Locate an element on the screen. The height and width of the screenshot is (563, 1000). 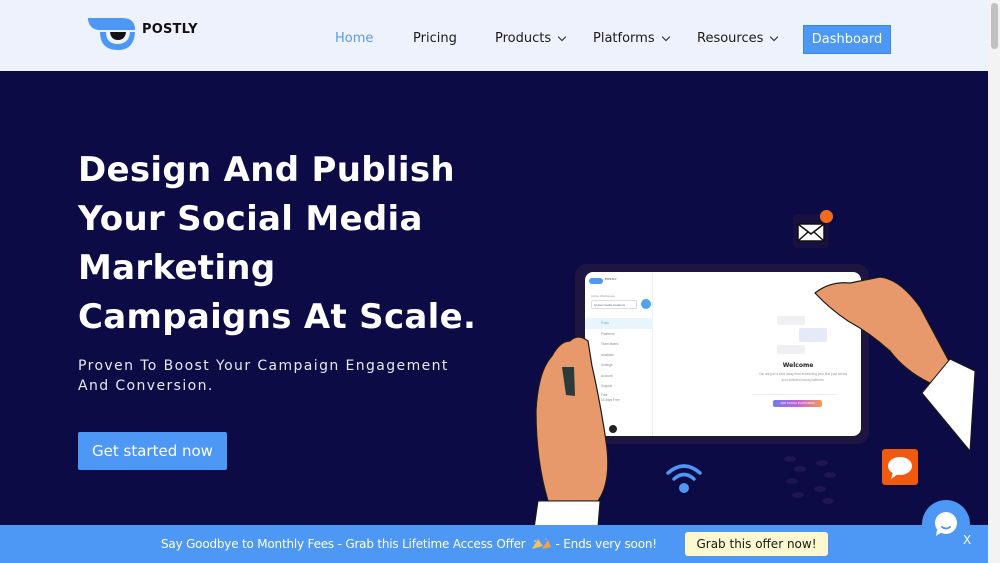
nav-home-label: Home is located at coordinates (354, 38).